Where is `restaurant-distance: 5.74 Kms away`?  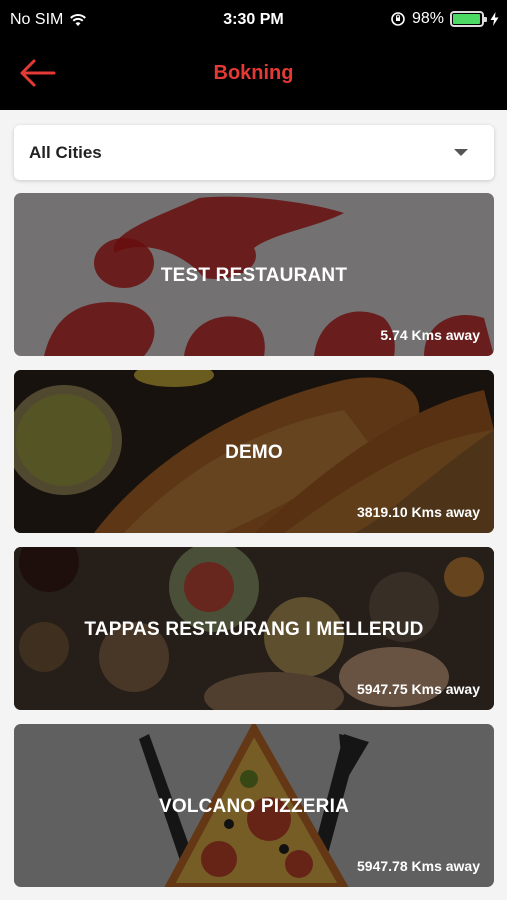
restaurant-distance: 5.74 Kms away is located at coordinates (430, 335).